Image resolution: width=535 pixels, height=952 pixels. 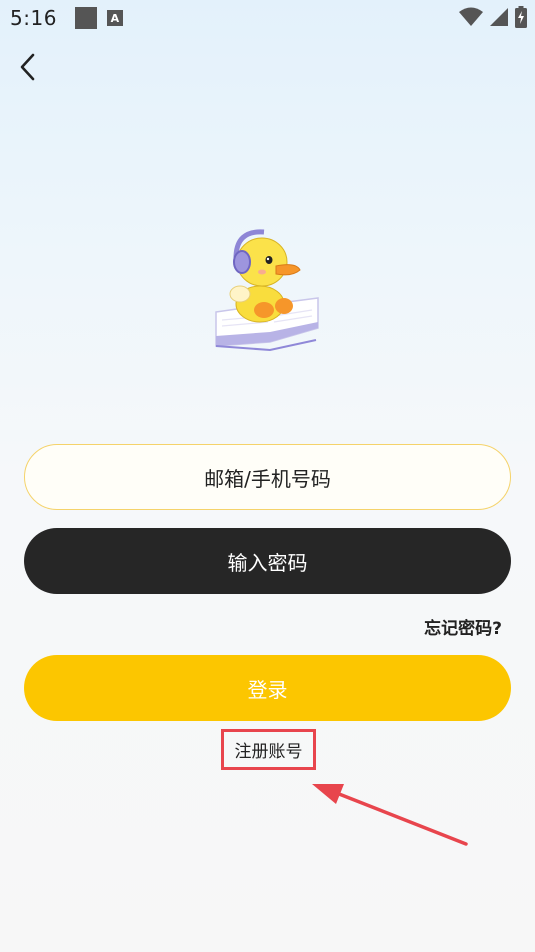 I want to click on back-button, so click(x=27, y=67).